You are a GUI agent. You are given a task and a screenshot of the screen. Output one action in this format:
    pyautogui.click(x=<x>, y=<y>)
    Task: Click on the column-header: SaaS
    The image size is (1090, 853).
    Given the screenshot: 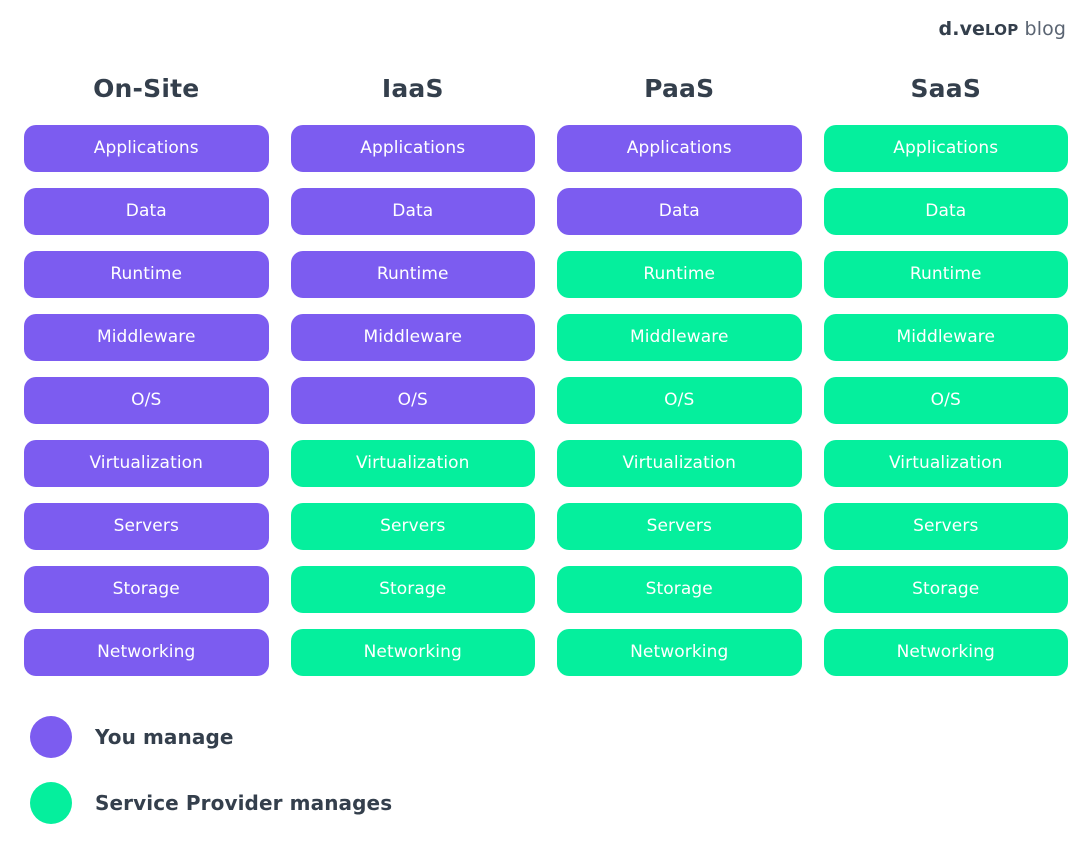 What is the action you would take?
    pyautogui.click(x=946, y=88)
    